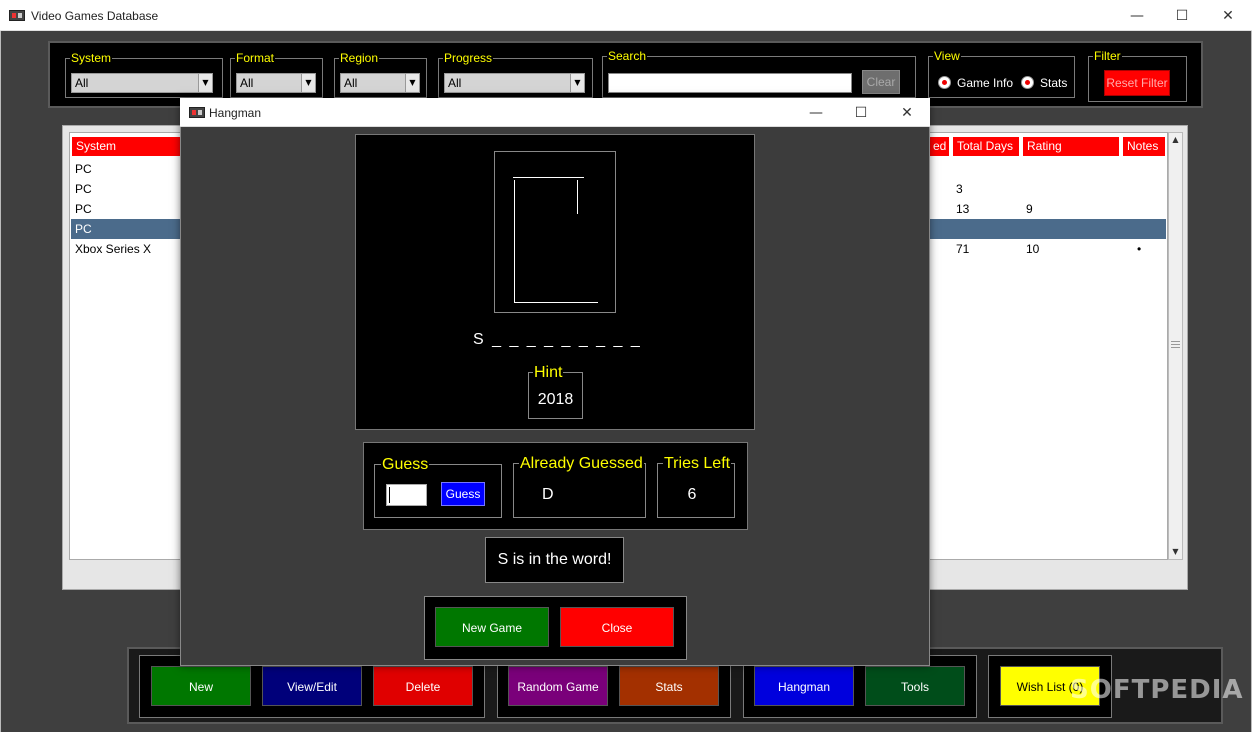 The image size is (1252, 732). Describe the element at coordinates (1175, 552) in the screenshot. I see `scroll-down-arrow-icon: ▼` at that location.